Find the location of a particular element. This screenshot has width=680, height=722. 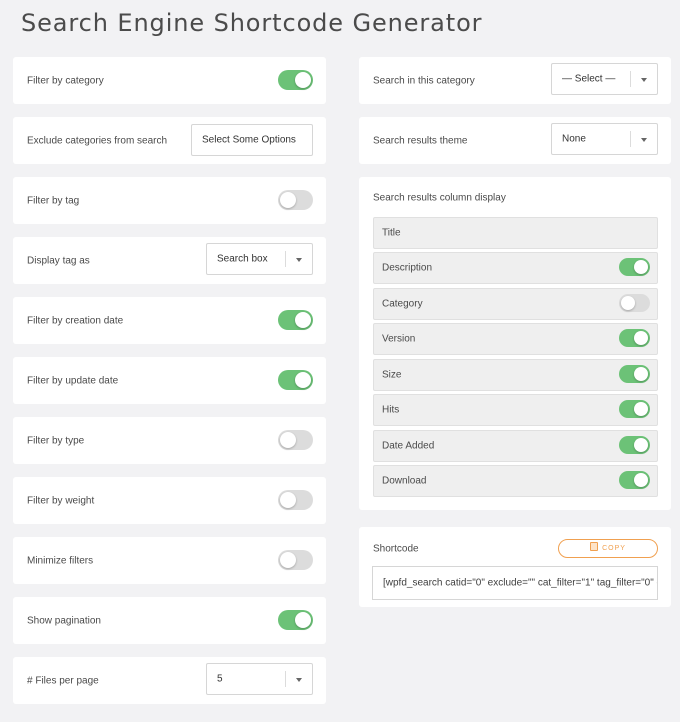

filter-by-category-label: Filter by category is located at coordinates (65, 80).